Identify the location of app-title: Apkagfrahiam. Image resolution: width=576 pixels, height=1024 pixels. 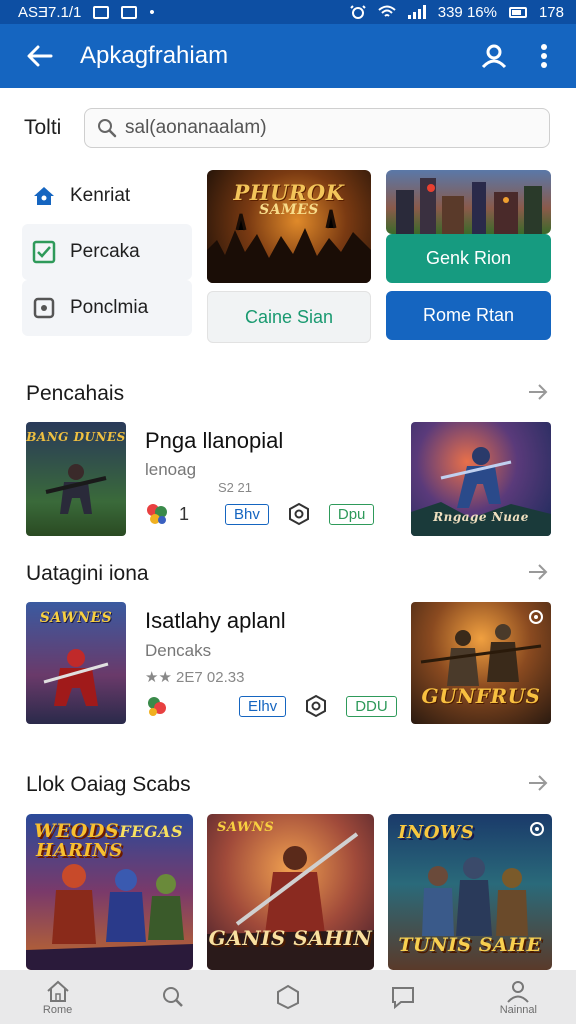
(154, 55).